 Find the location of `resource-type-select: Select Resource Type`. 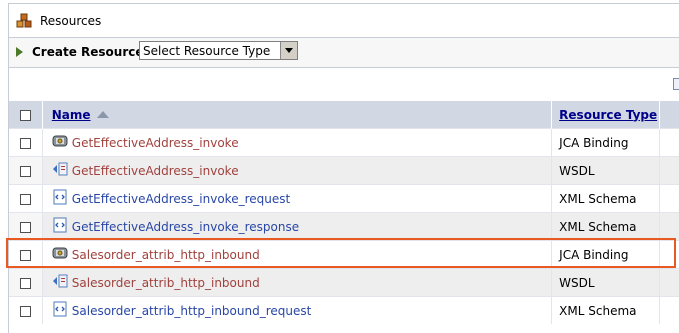

resource-type-select: Select Resource Type is located at coordinates (218, 50).